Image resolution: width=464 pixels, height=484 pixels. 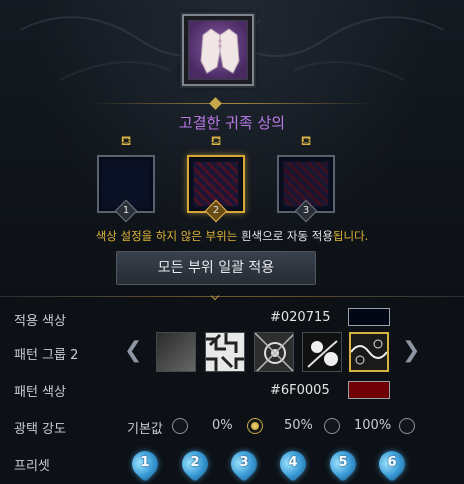 I want to click on part-slot-1: ⛾ 1, so click(x=126, y=179).